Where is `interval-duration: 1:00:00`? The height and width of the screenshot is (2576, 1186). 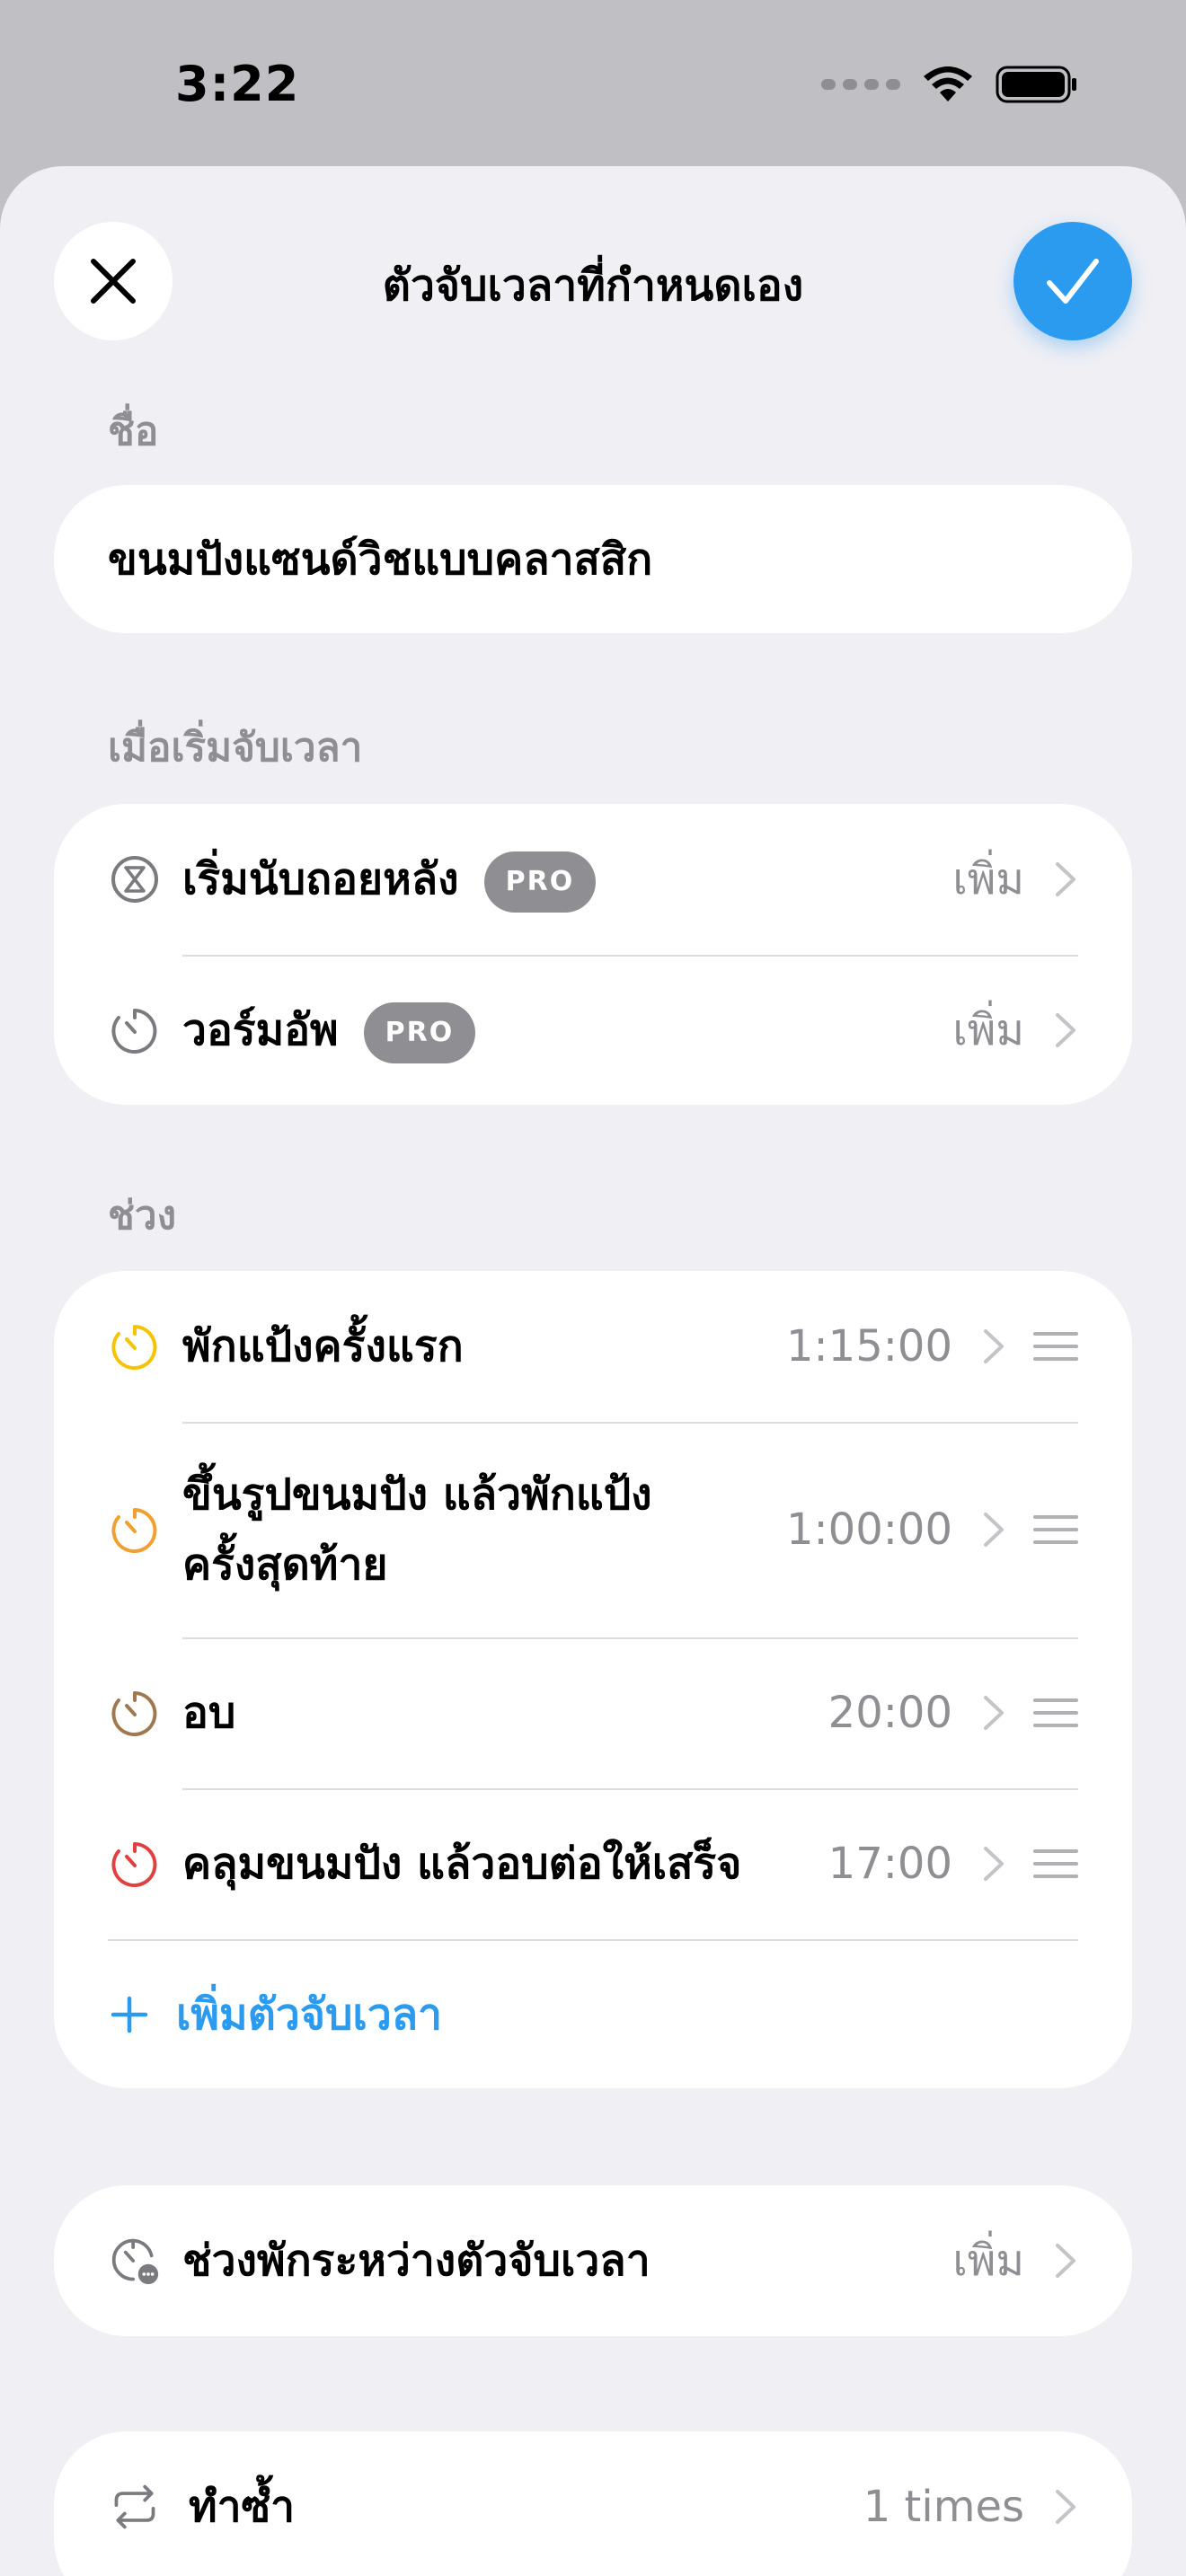 interval-duration: 1:00:00 is located at coordinates (868, 1529).